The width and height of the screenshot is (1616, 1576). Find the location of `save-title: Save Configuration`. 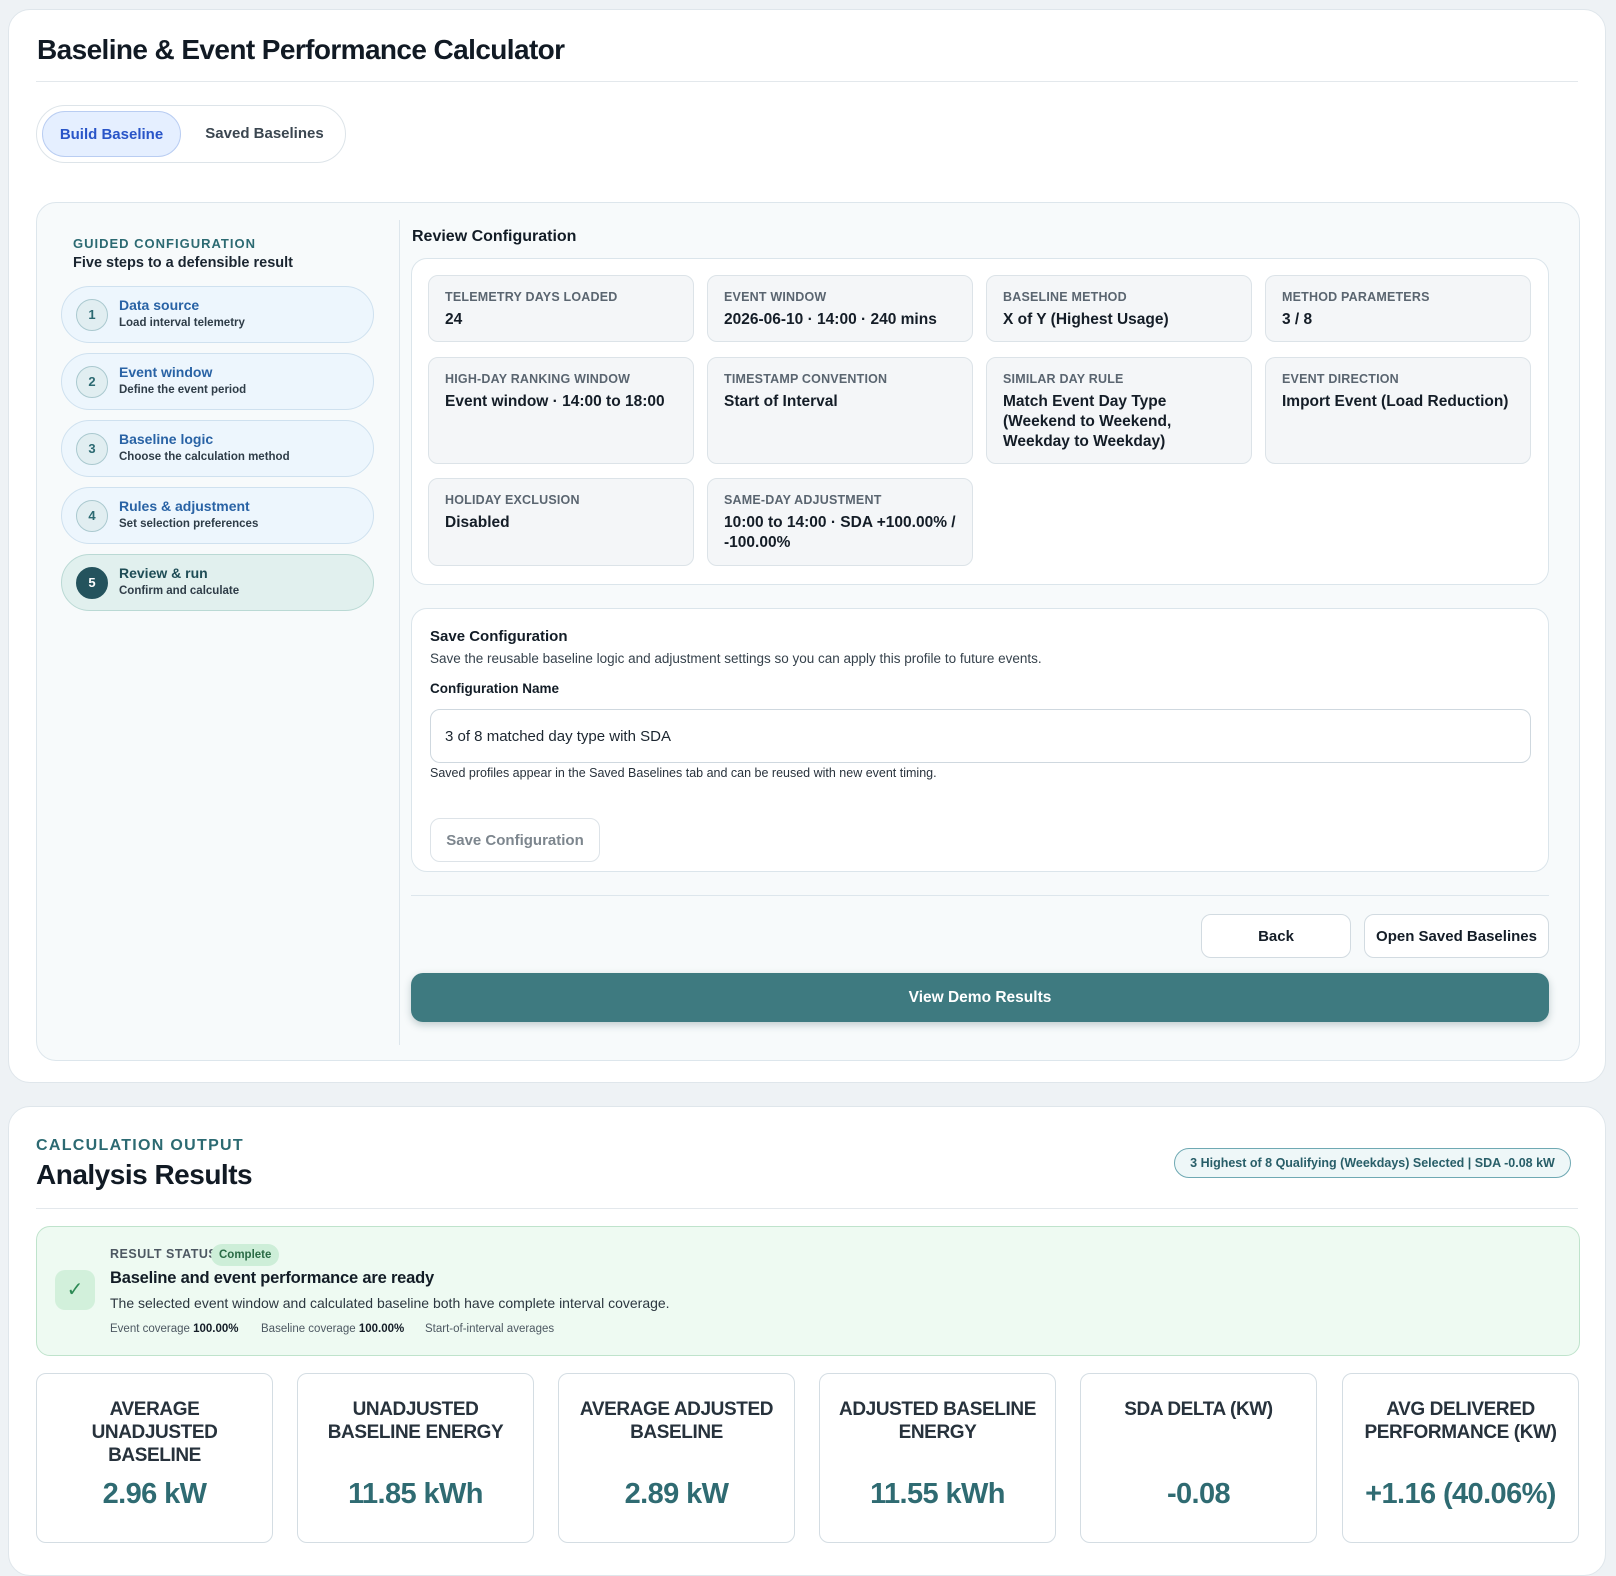

save-title: Save Configuration is located at coordinates (499, 636).